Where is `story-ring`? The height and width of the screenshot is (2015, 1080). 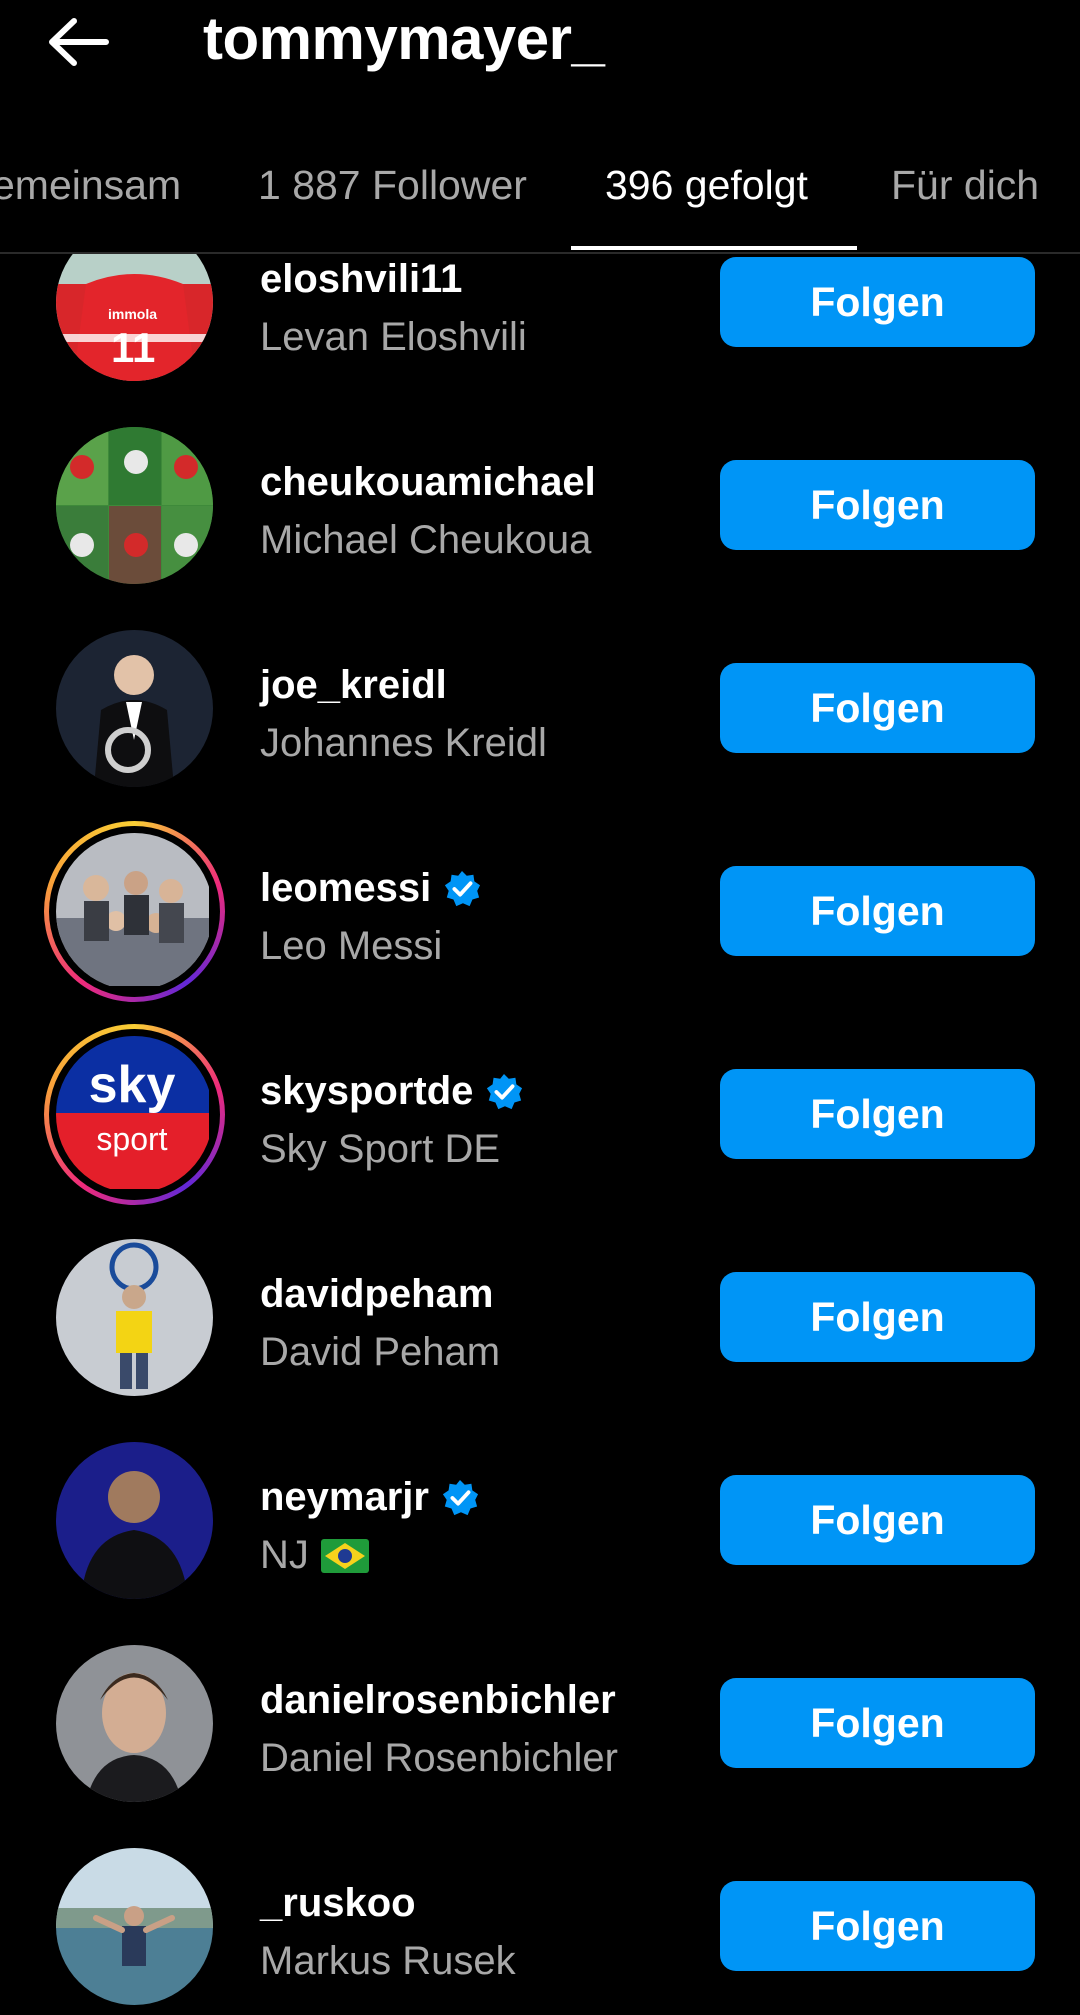
story-ring is located at coordinates (134, 911).